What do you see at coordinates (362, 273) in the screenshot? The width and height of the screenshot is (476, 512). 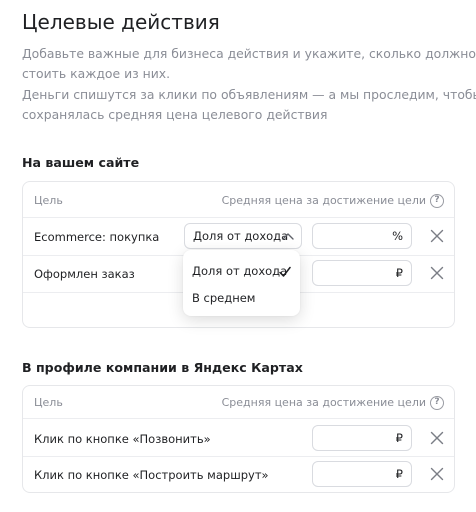 I see `price-input-order: ₽` at bounding box center [362, 273].